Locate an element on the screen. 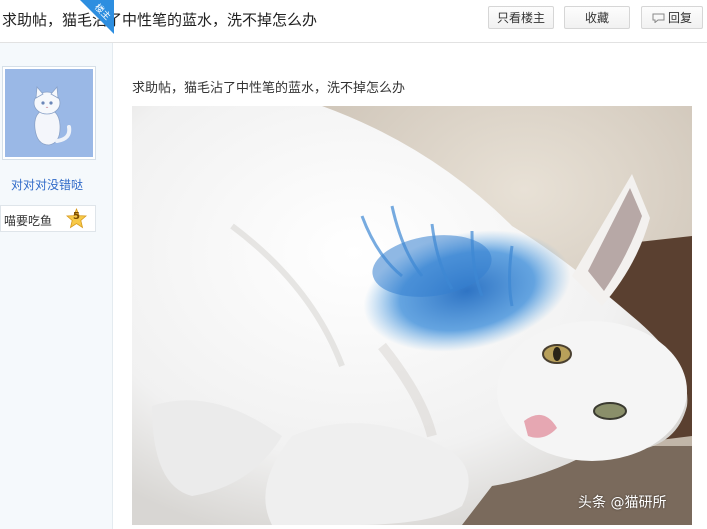  speech-bubble-icon is located at coordinates (658, 18).